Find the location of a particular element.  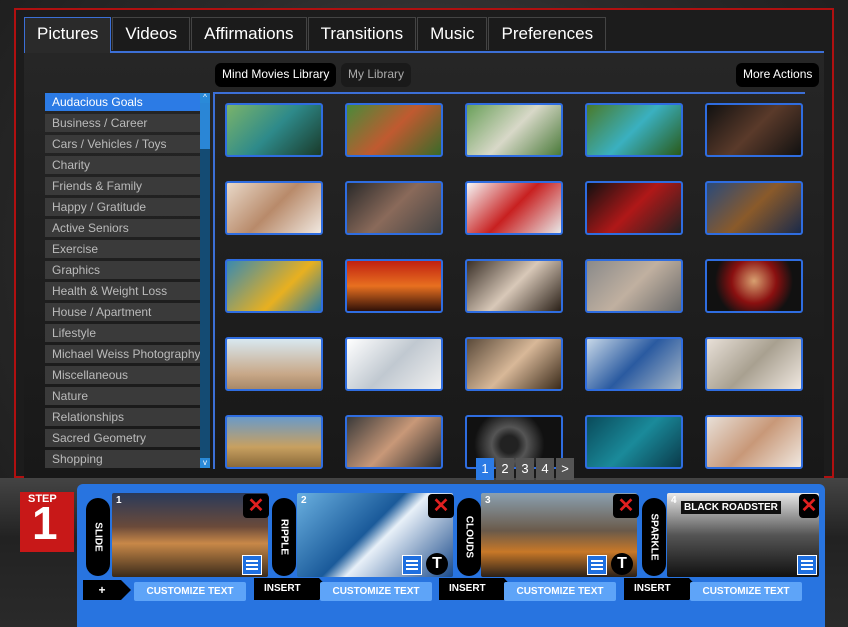

step-badge: STEP 1 is located at coordinates (47, 522).